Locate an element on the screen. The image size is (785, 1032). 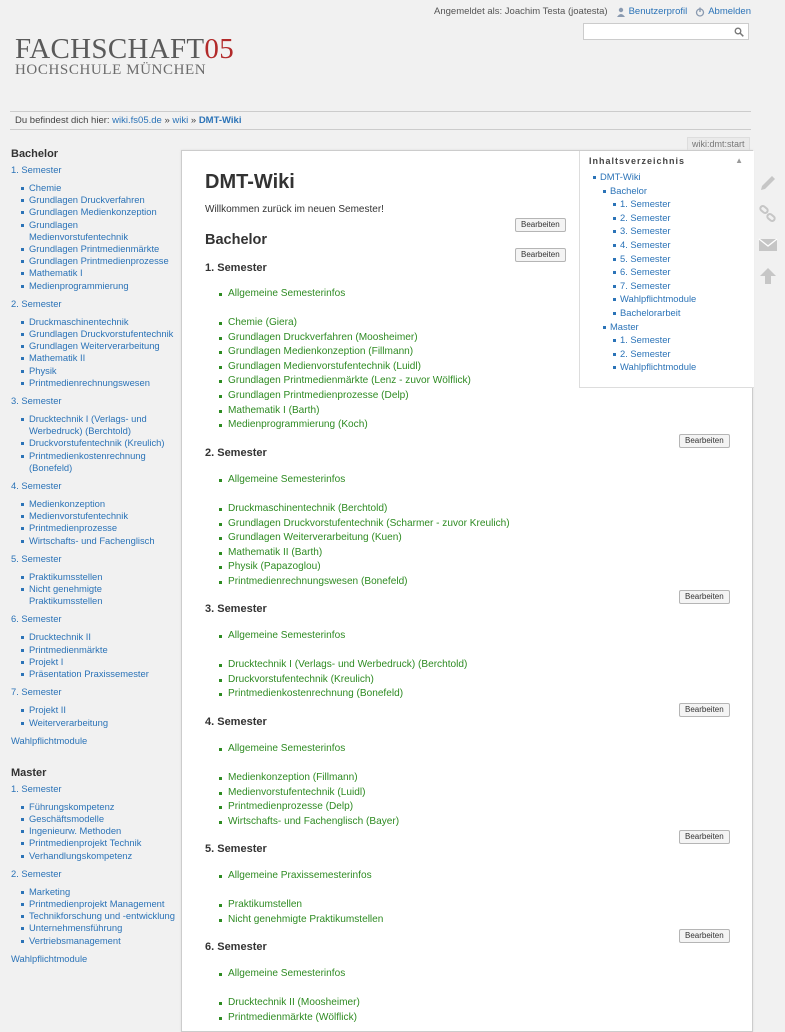
course-link: Medienvorstufentechnik (Luidl) is located at coordinates (308, 793).